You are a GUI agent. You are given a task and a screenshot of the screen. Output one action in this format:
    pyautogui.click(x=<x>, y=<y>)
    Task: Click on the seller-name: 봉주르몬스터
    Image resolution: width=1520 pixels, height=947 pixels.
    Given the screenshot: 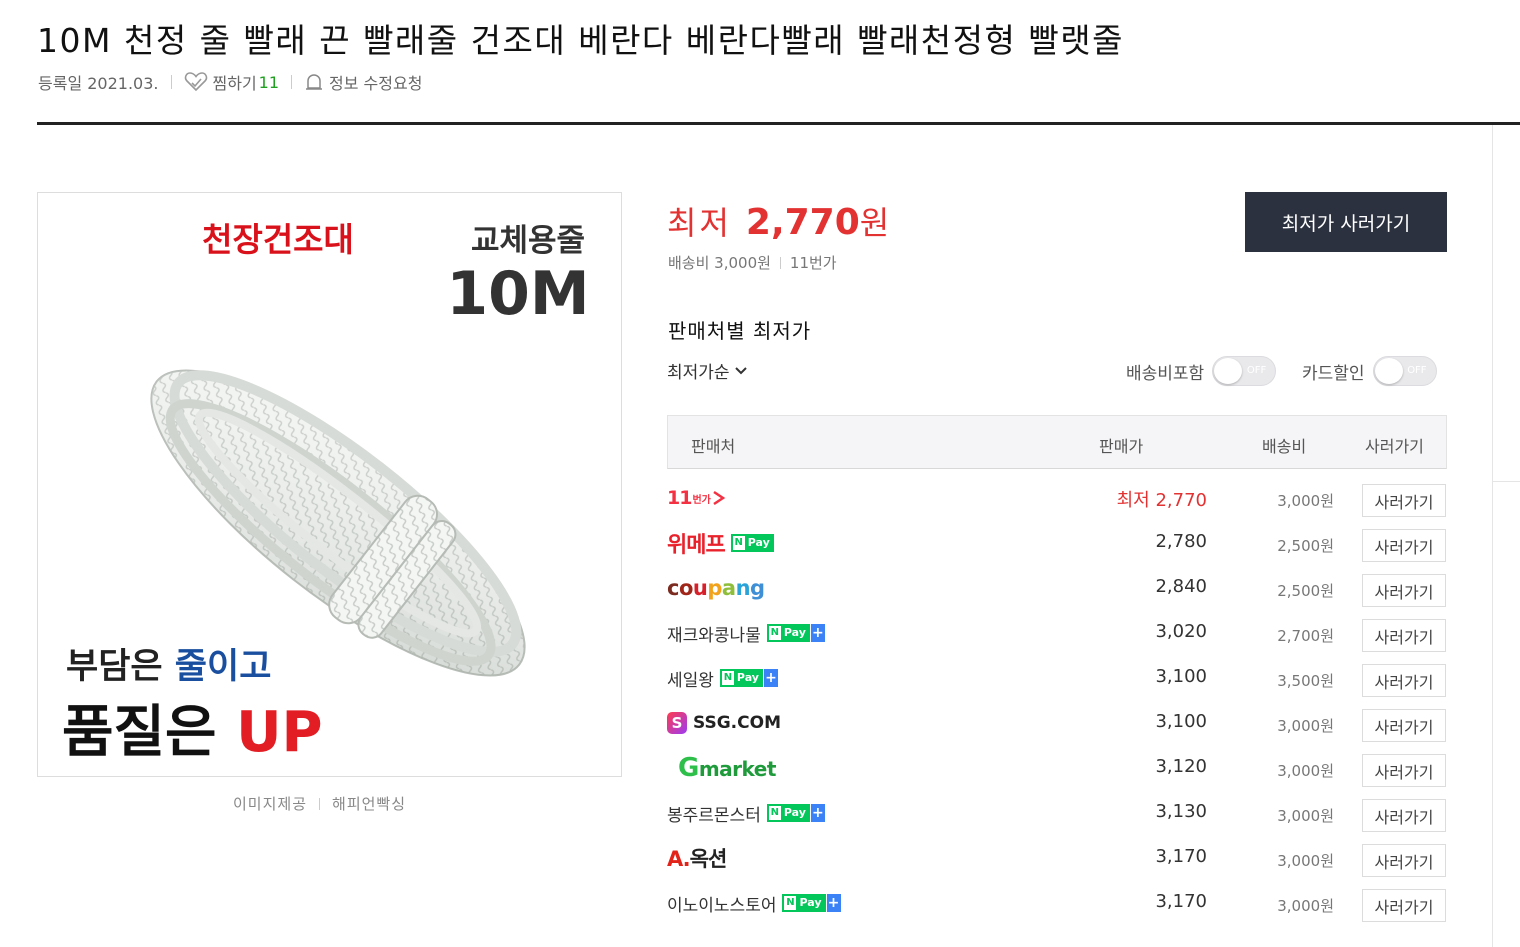 What is the action you would take?
    pyautogui.click(x=714, y=815)
    